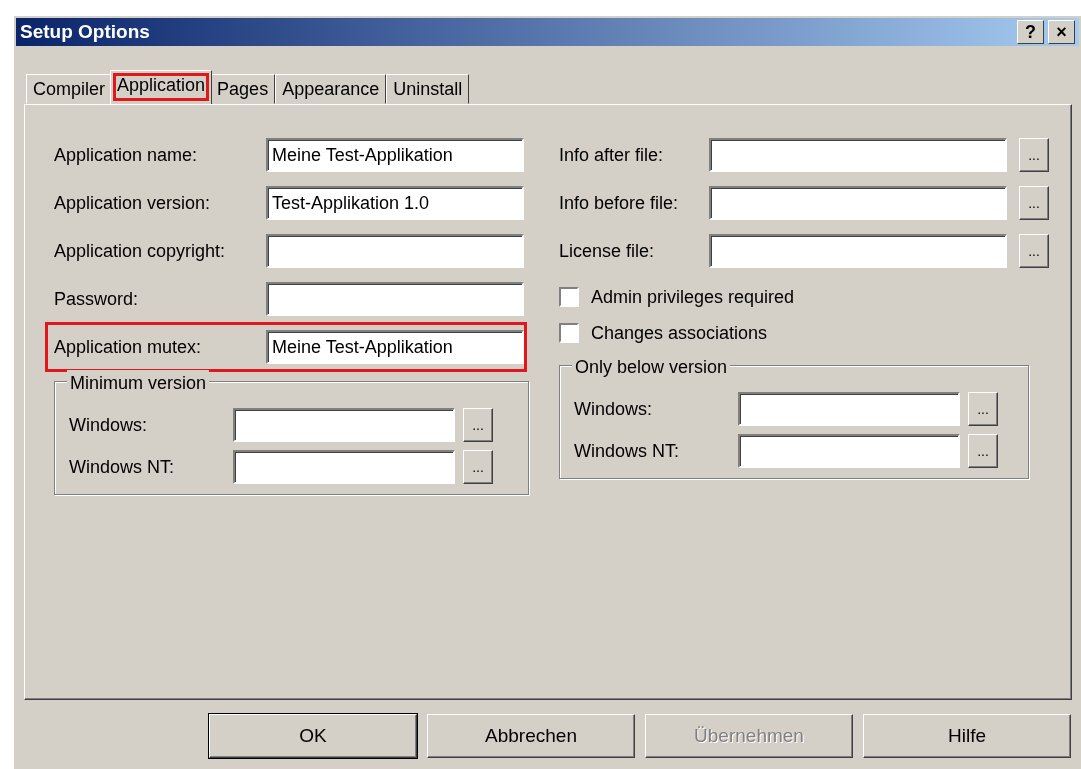  What do you see at coordinates (619, 203) in the screenshot?
I see `field-label: Info before file:` at bounding box center [619, 203].